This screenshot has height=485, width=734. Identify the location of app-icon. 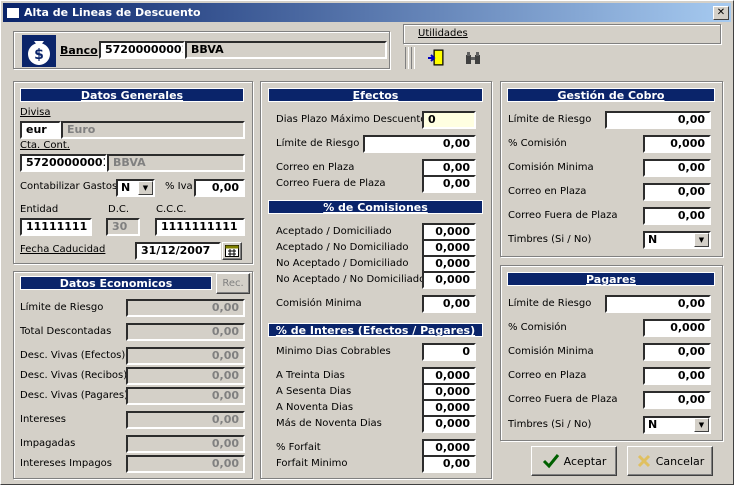
(13, 12).